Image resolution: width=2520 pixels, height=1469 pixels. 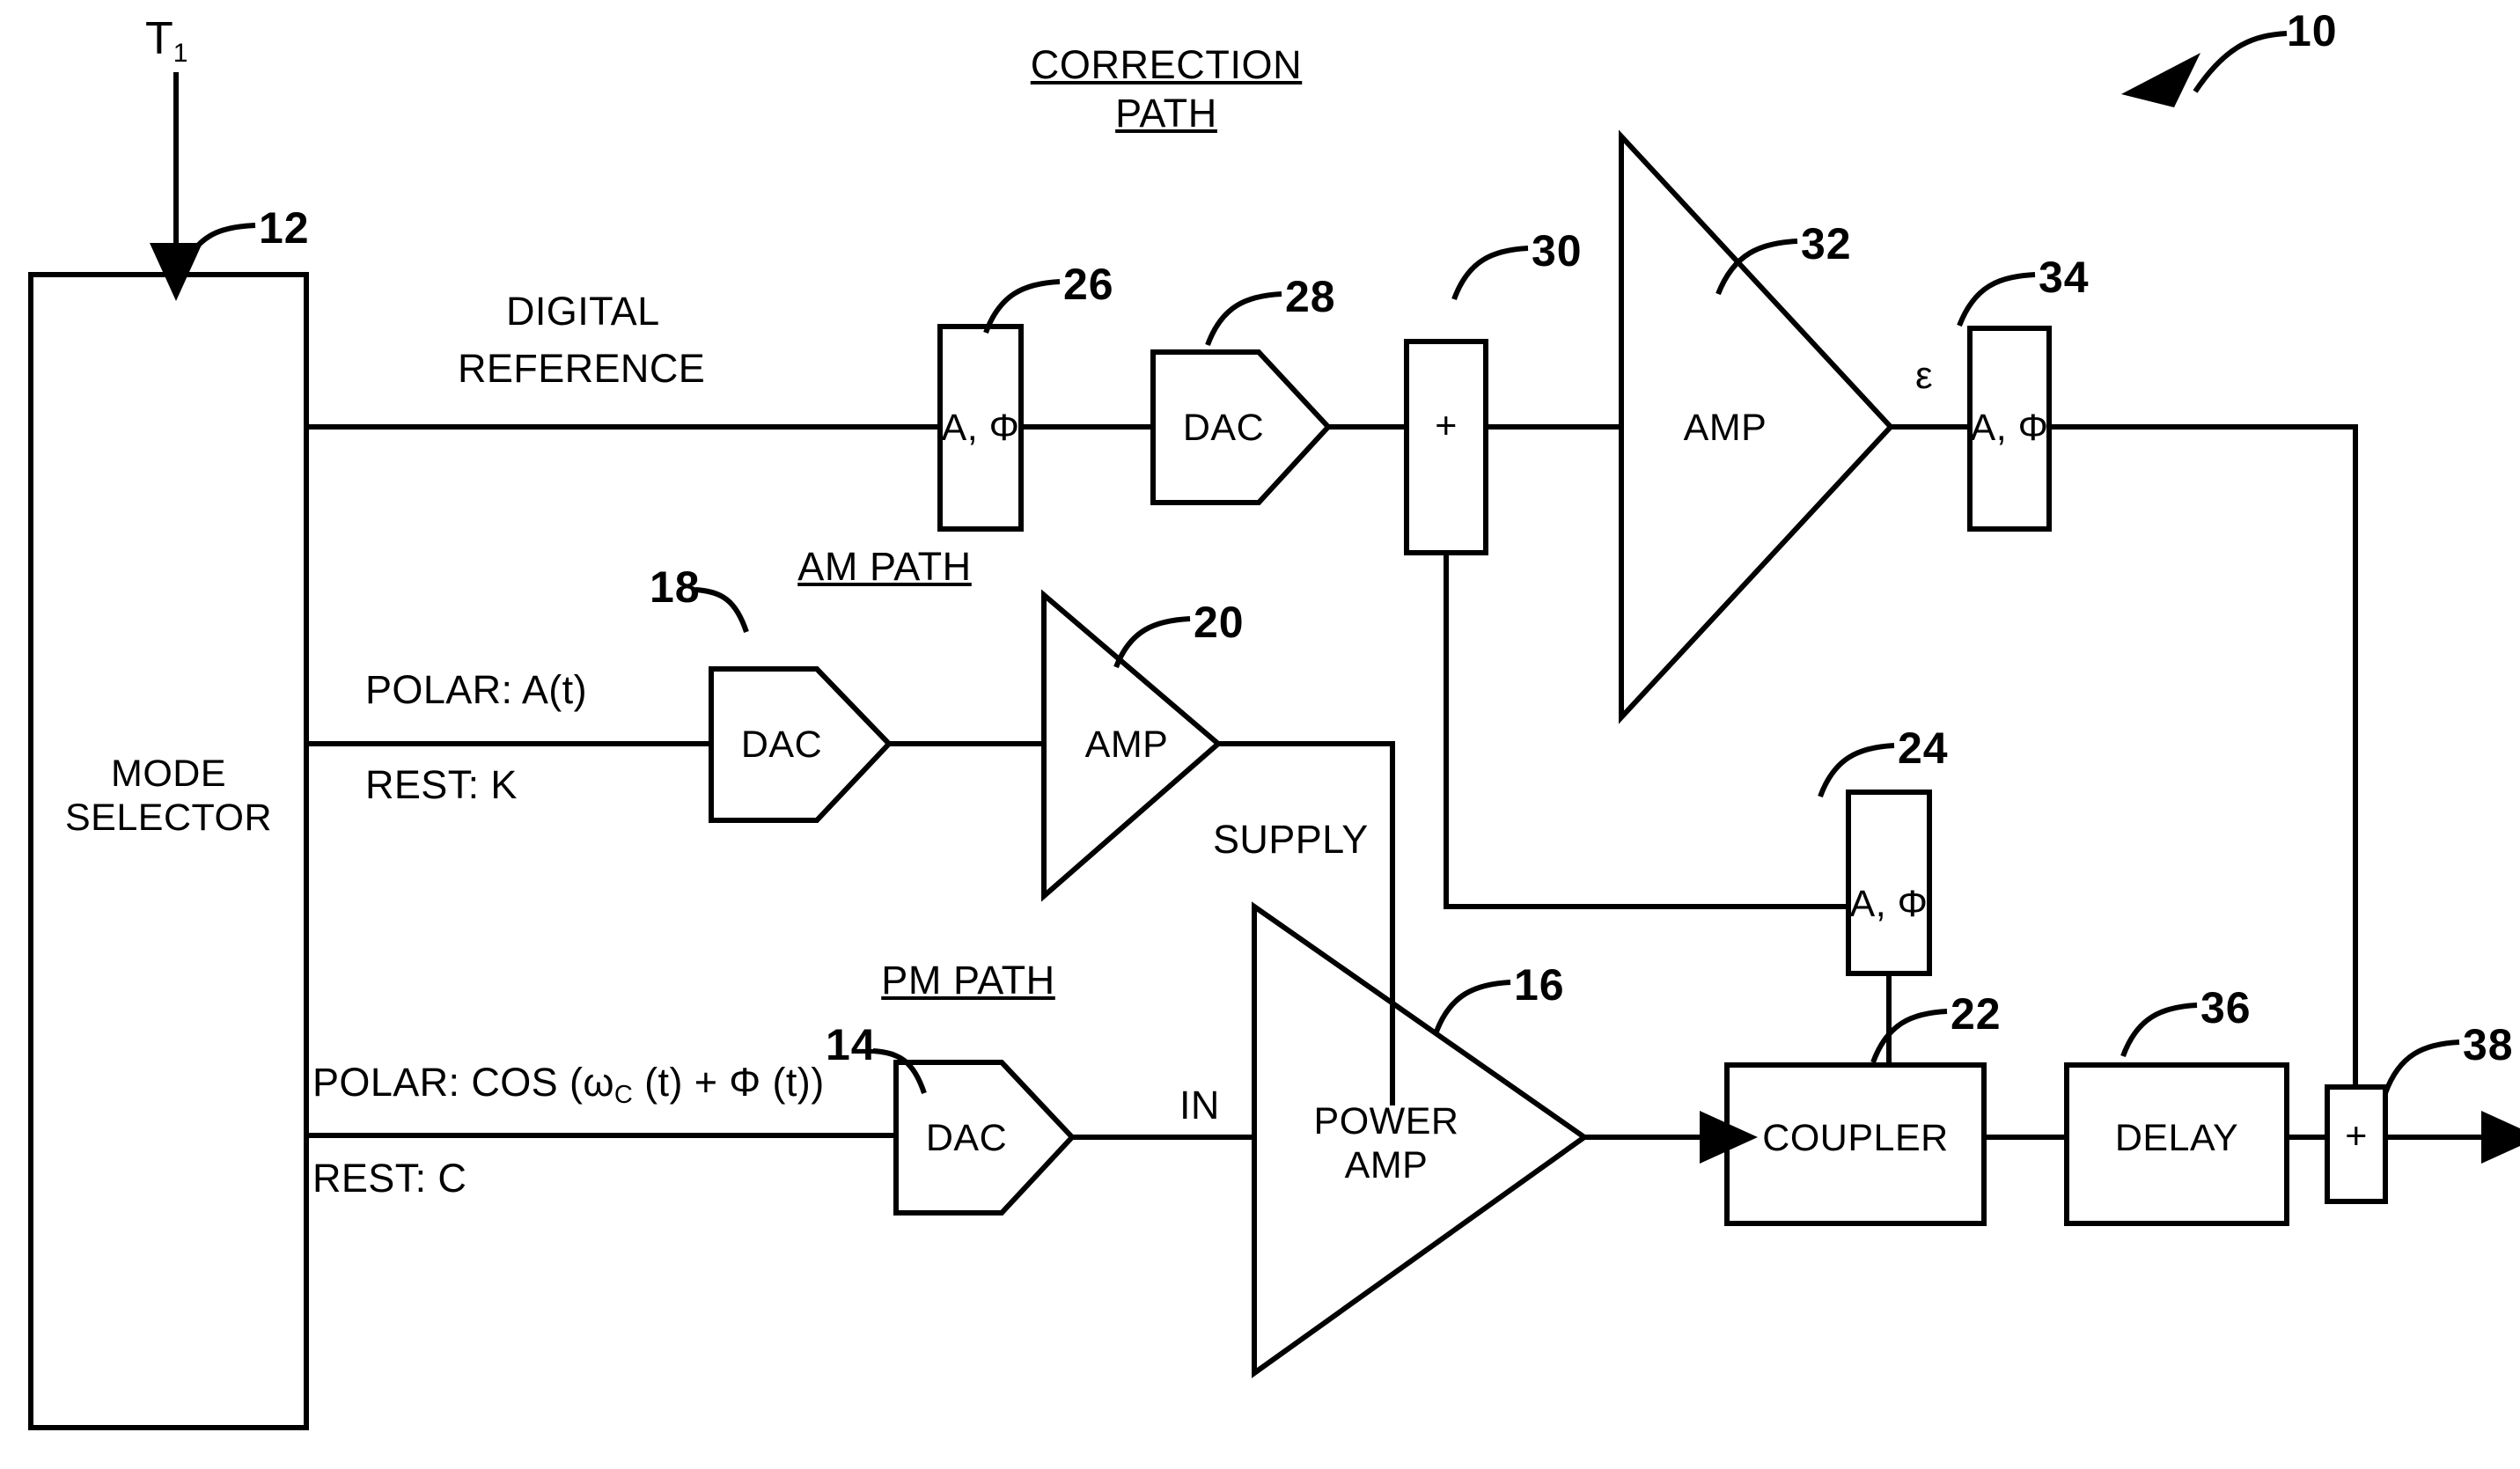 What do you see at coordinates (582, 369) in the screenshot?
I see `label-digital-reference-line2: REFERENCE` at bounding box center [582, 369].